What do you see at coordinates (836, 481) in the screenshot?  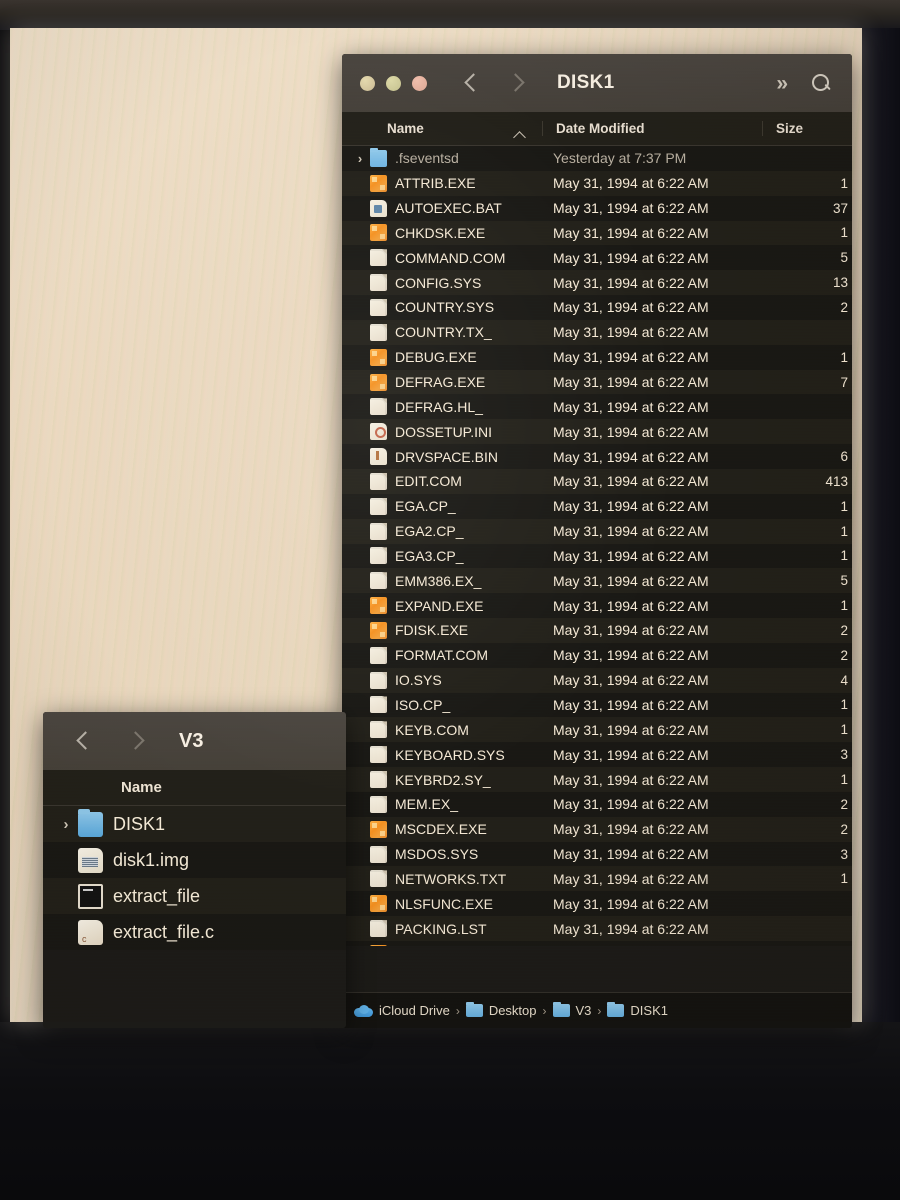 I see `file-size: 413` at bounding box center [836, 481].